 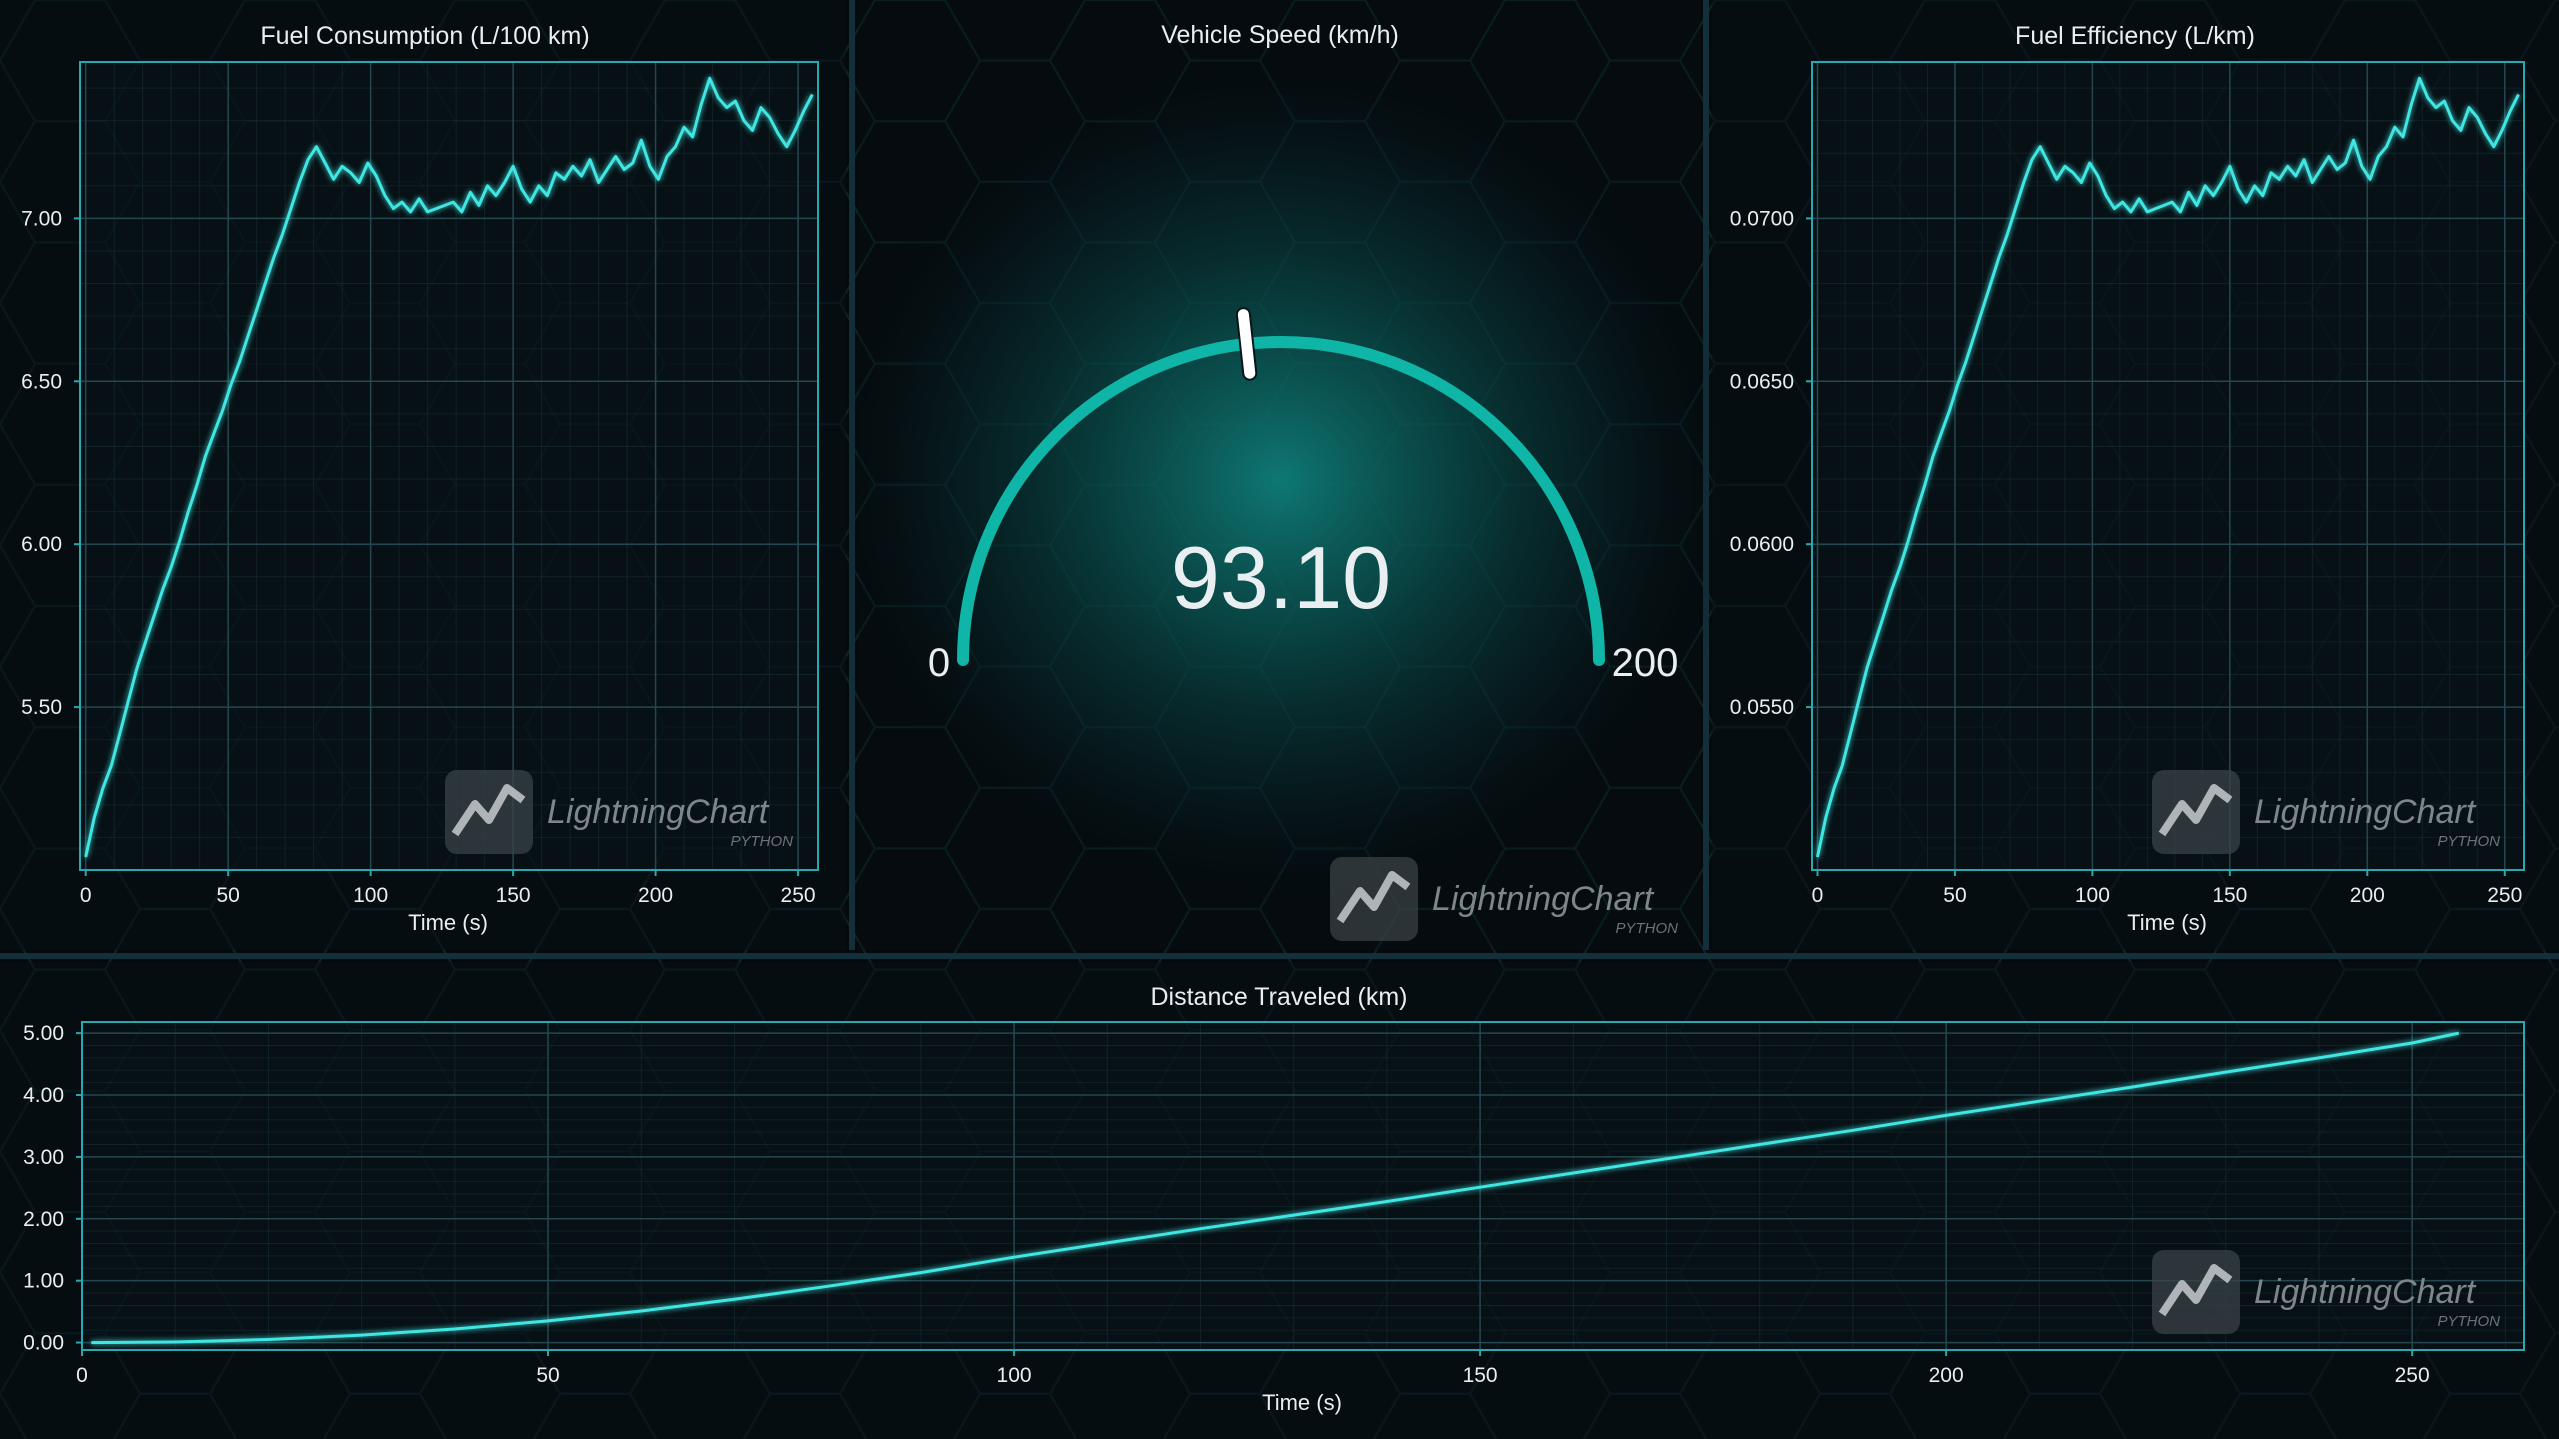 I want to click on y-tick-label: 0.00, so click(x=43, y=1343).